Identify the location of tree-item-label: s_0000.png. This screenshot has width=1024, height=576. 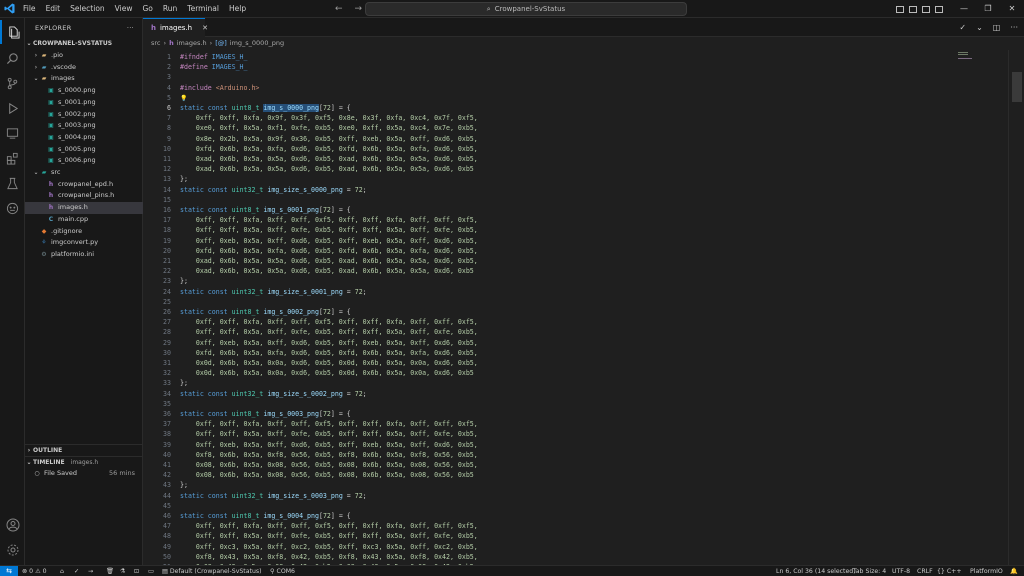
(77, 90).